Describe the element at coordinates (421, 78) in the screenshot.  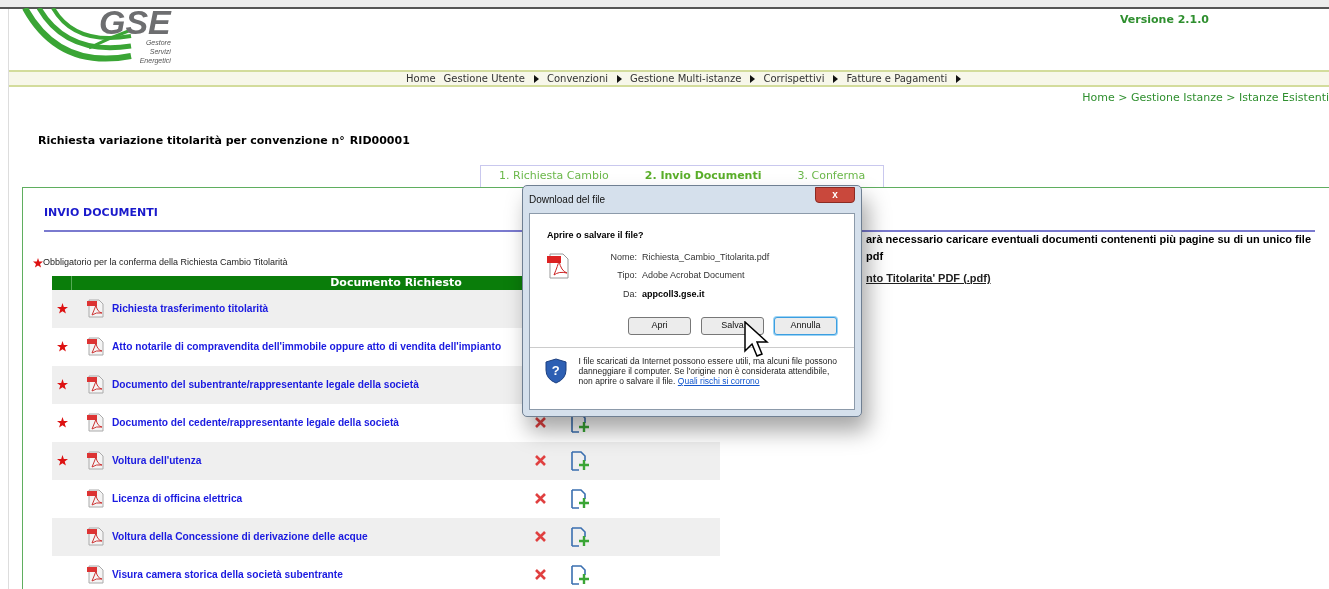
I see `nav-item: Home` at that location.